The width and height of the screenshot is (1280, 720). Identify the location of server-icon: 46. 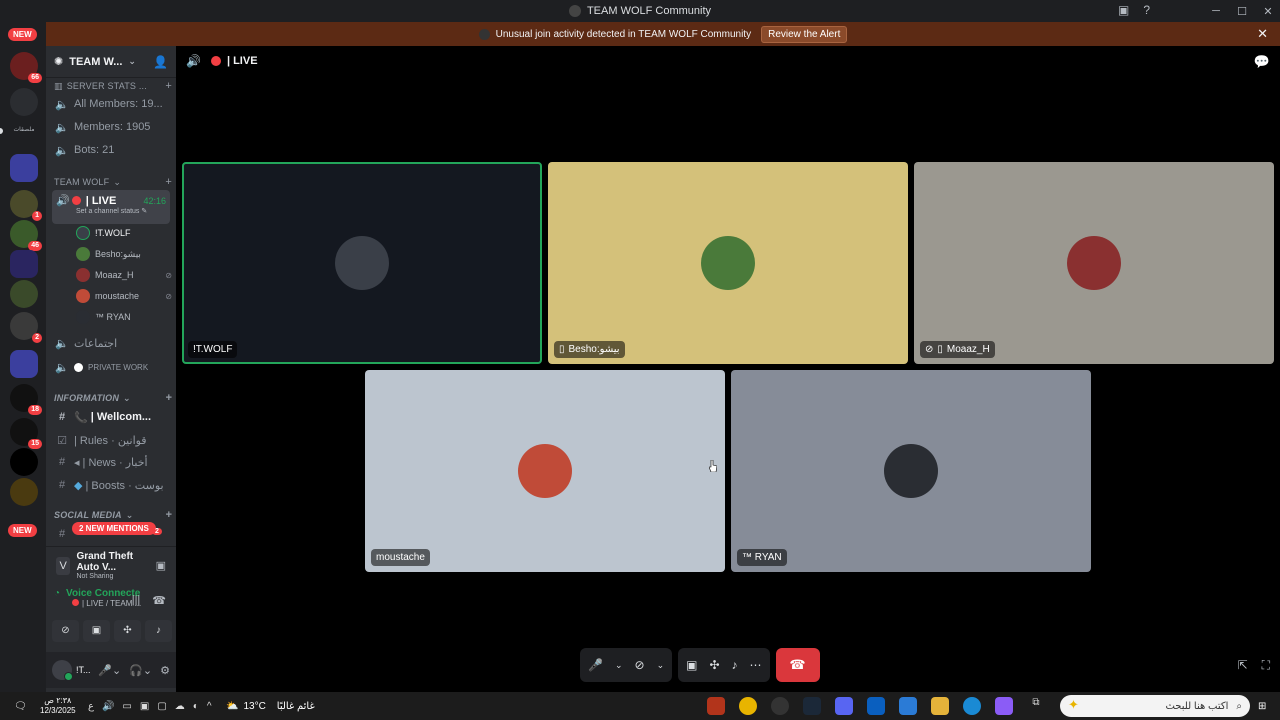
(26, 235).